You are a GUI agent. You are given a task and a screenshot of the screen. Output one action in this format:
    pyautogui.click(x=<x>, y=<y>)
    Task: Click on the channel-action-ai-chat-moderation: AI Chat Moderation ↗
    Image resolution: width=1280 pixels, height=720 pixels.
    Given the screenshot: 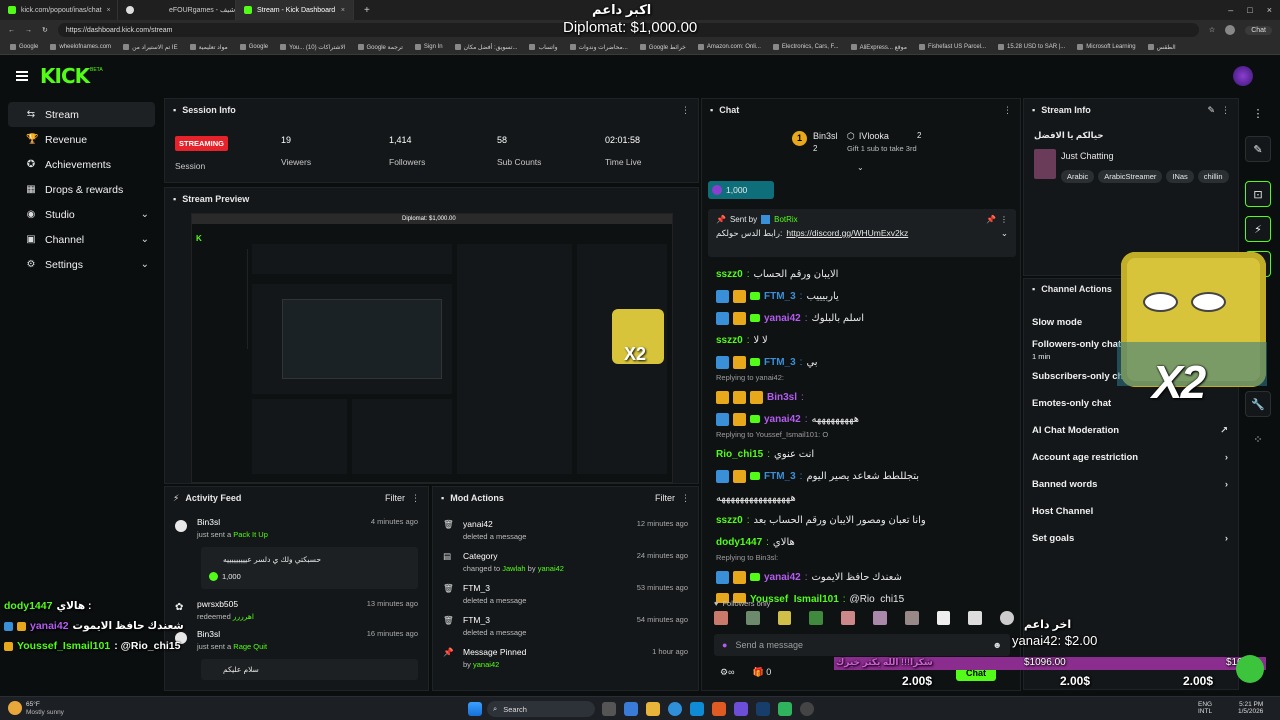 What is the action you would take?
    pyautogui.click(x=1131, y=430)
    